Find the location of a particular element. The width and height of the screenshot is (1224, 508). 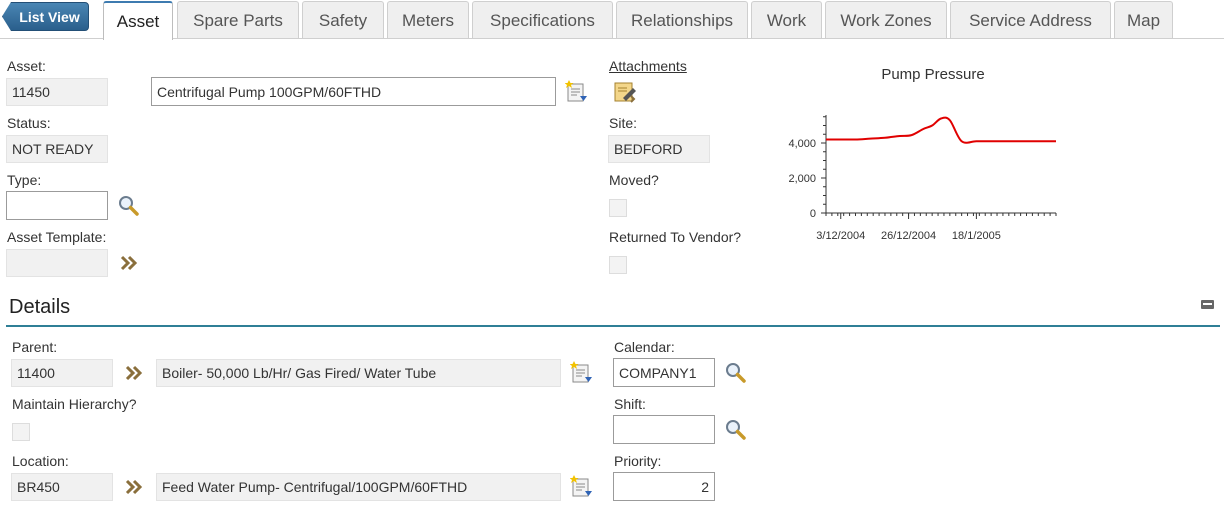

tab-map: Map is located at coordinates (1143, 20).